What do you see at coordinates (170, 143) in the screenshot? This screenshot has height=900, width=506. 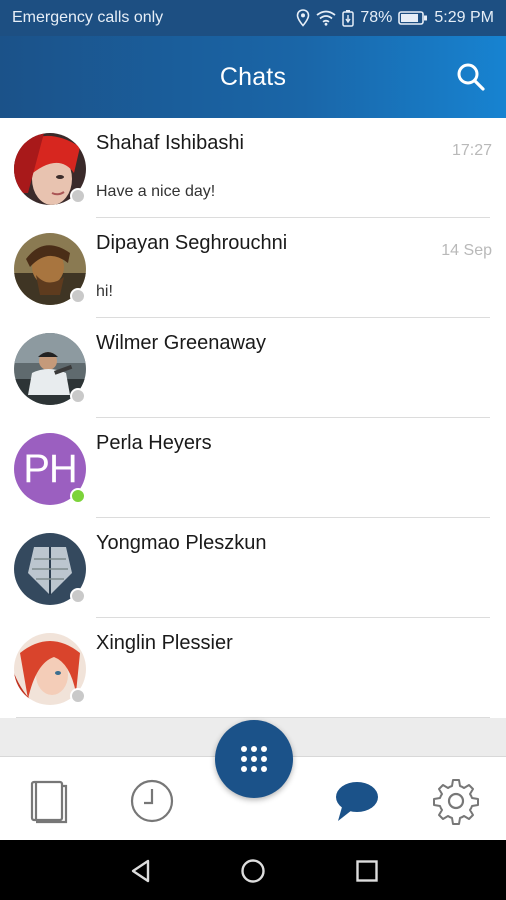 I see `contact-name: Shahaf Ishibashi` at bounding box center [170, 143].